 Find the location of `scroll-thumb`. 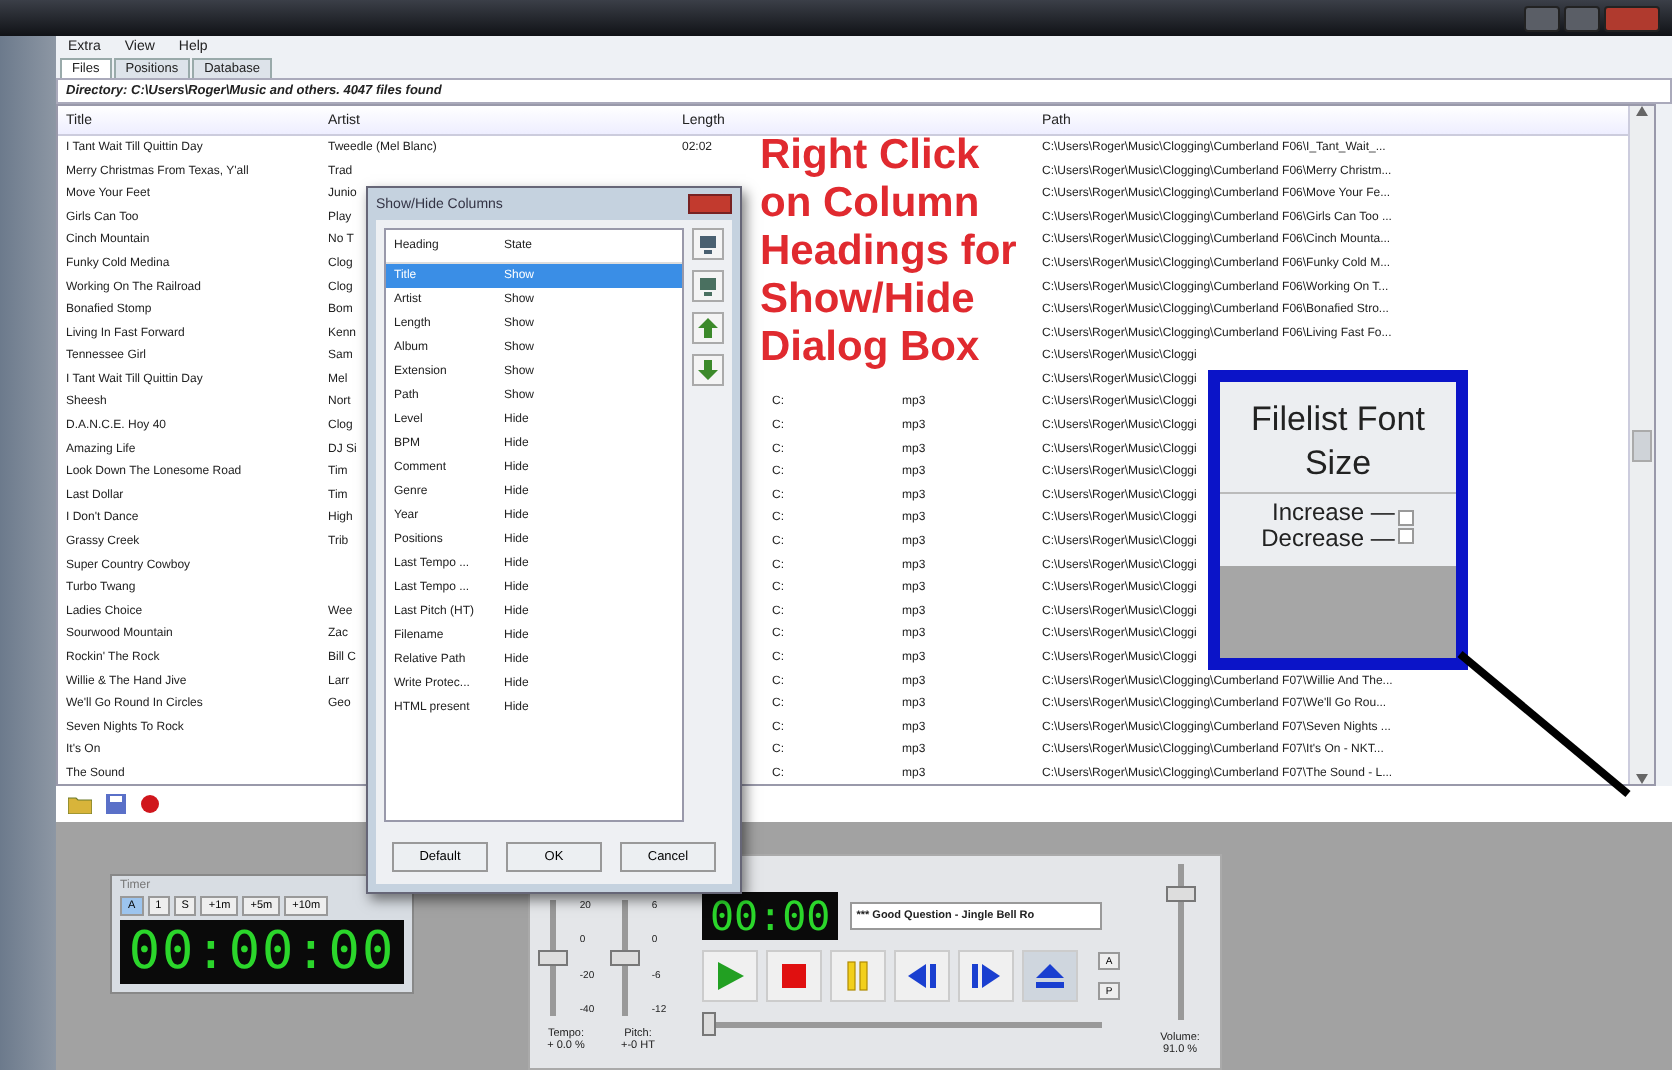

scroll-thumb is located at coordinates (1642, 445).